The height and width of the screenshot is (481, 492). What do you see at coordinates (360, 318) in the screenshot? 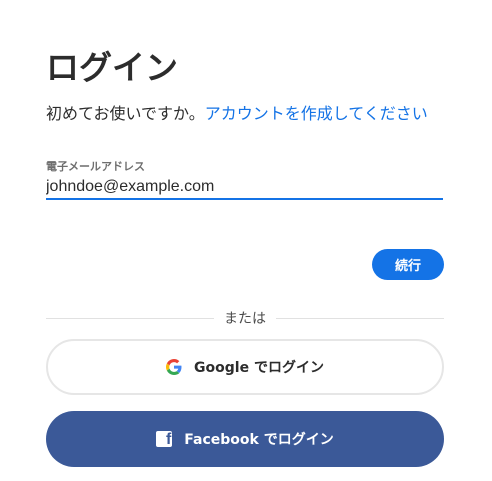
I see `divider-line-right` at bounding box center [360, 318].